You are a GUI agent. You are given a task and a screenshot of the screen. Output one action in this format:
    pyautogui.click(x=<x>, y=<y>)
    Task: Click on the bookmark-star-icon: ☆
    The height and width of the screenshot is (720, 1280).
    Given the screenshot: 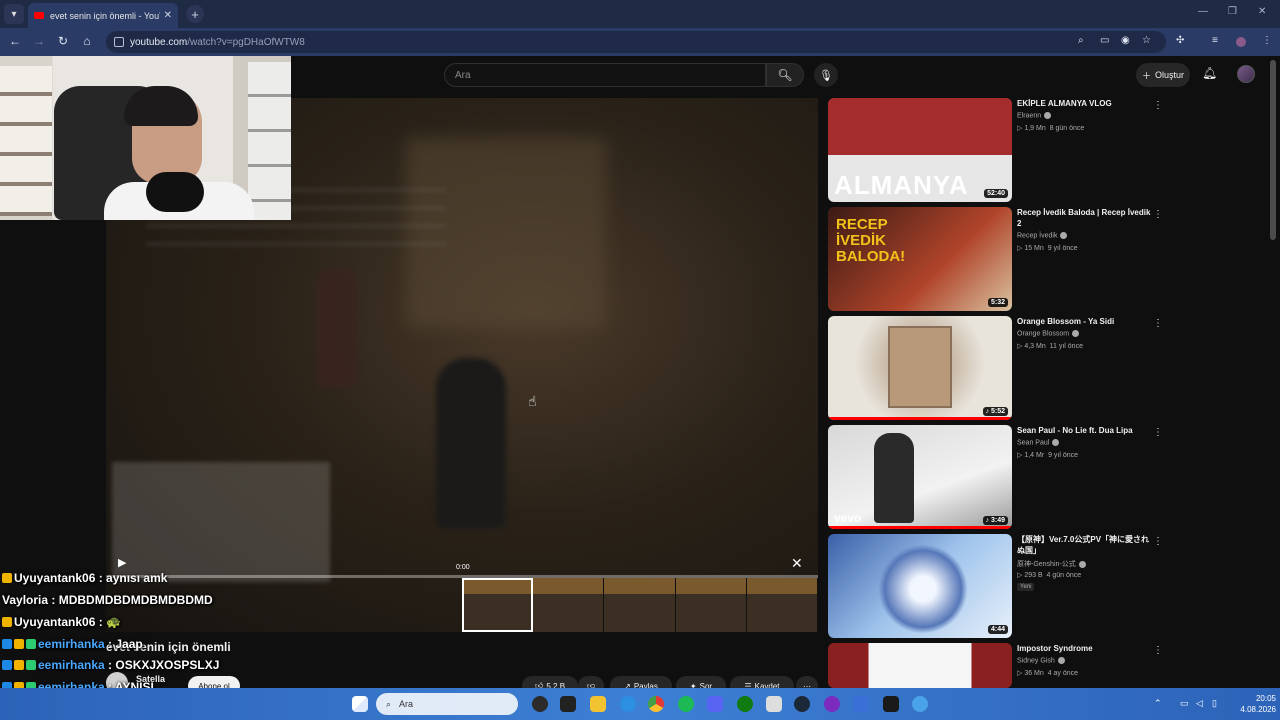 What is the action you would take?
    pyautogui.click(x=1146, y=40)
    